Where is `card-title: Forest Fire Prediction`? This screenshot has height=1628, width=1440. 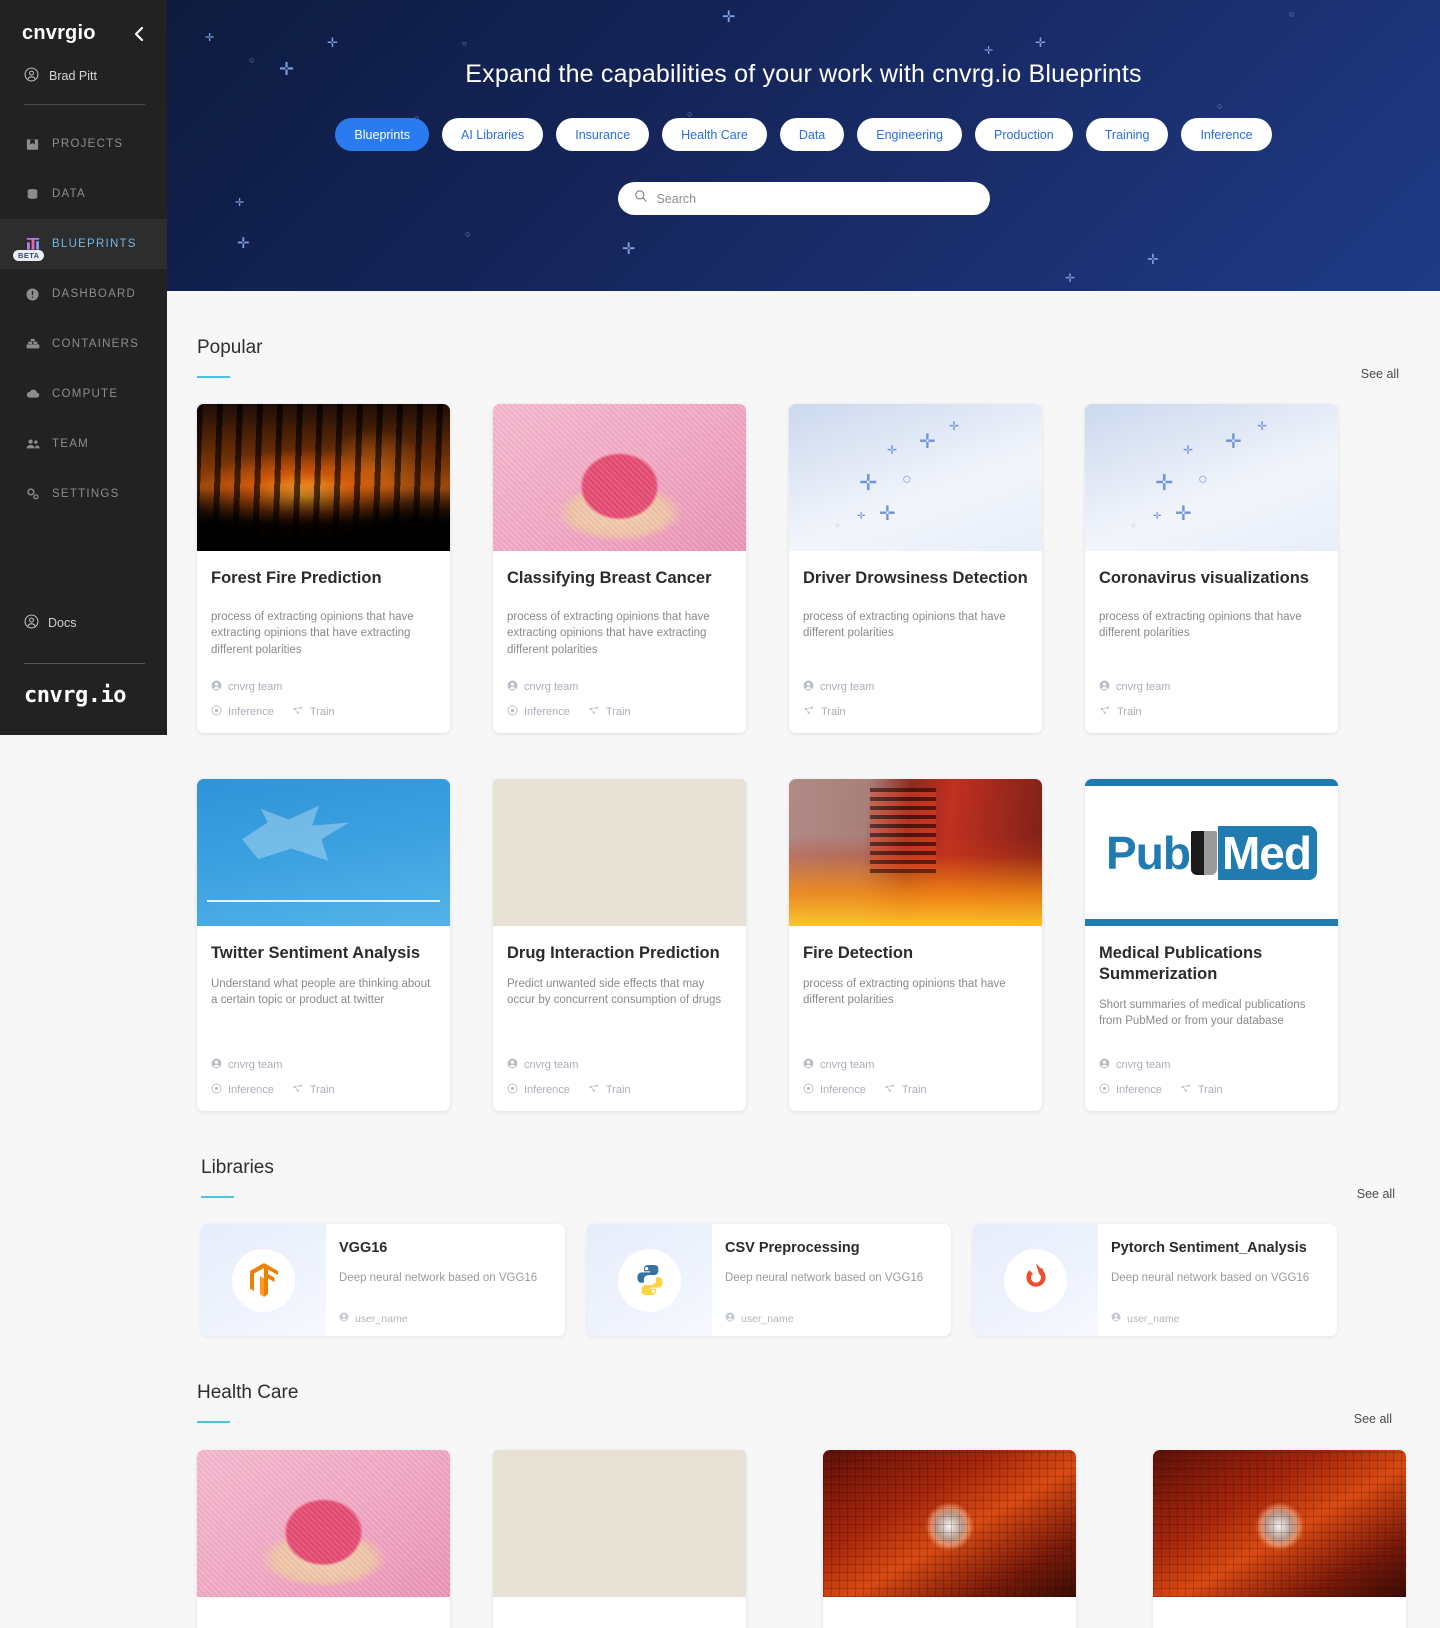
card-title: Forest Fire Prediction is located at coordinates (296, 578).